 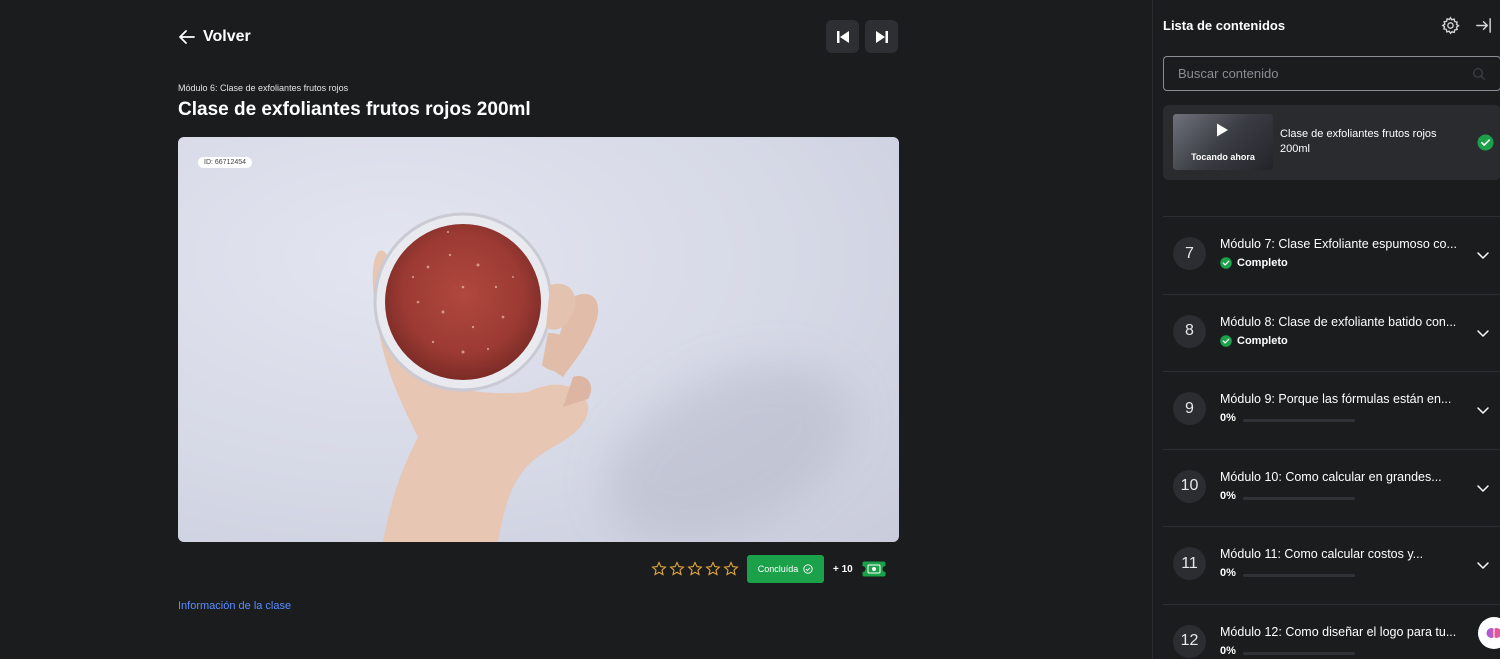 What do you see at coordinates (1358, 141) in the screenshot?
I see `current-lesson-title: Clase de exfoliantes frutos rojos 200ml` at bounding box center [1358, 141].